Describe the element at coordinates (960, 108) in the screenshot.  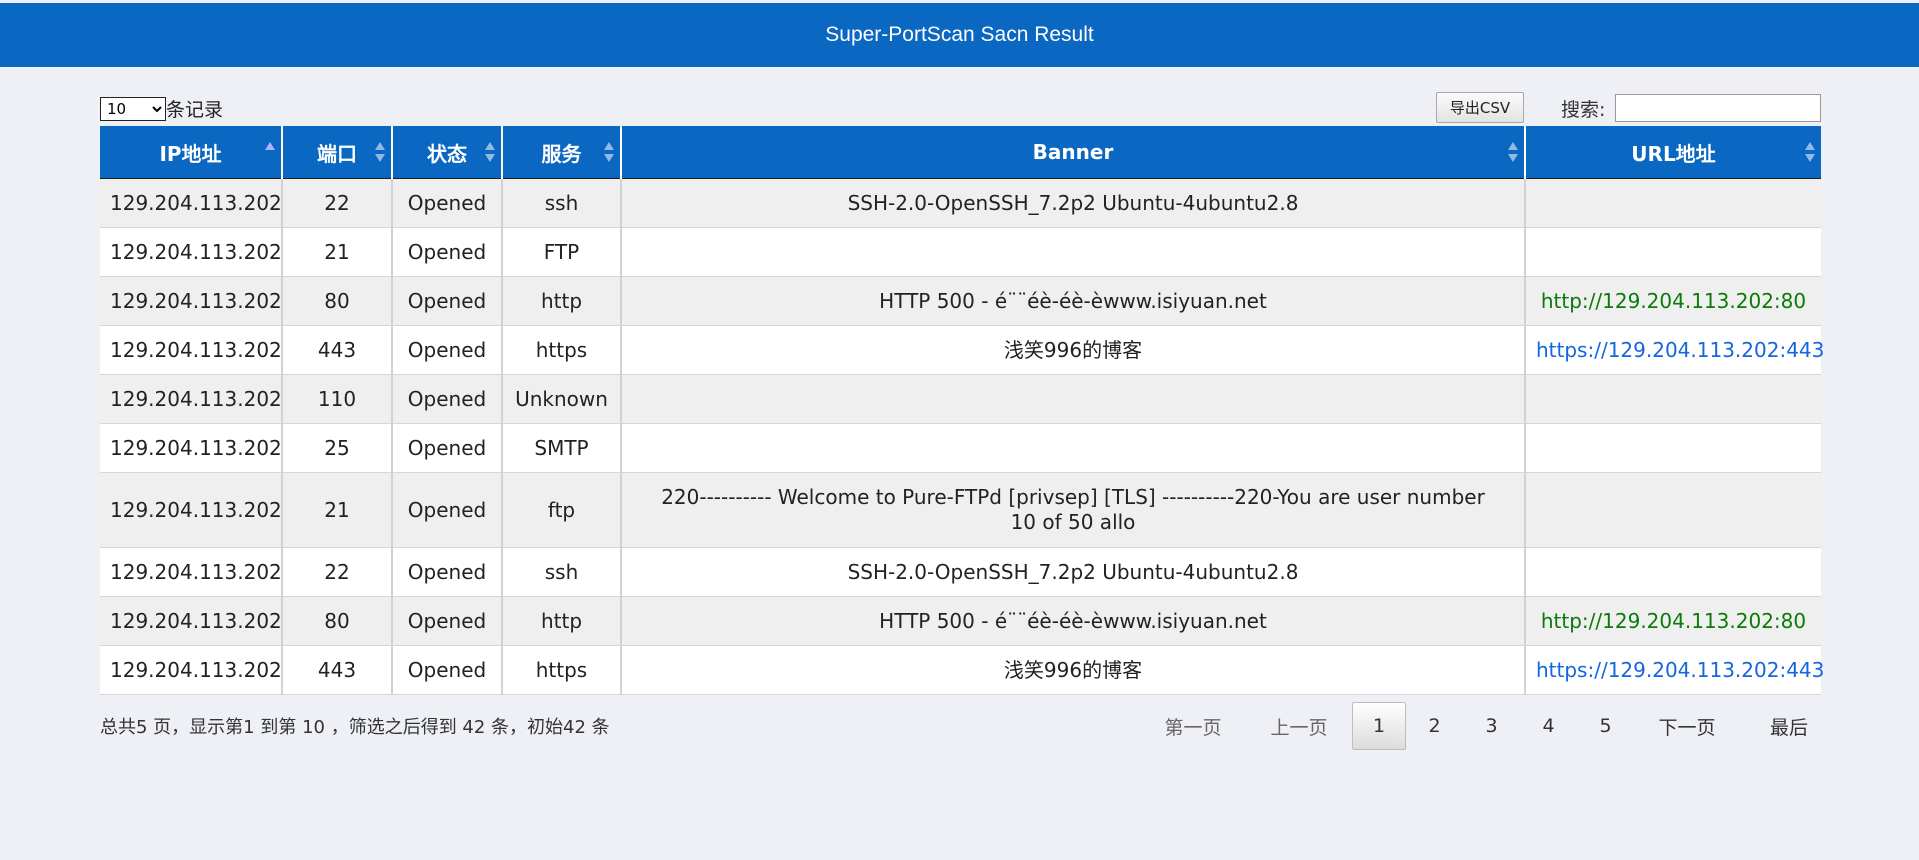
I see `table-controls: 10 条记录 导出CSV 搜索:` at that location.